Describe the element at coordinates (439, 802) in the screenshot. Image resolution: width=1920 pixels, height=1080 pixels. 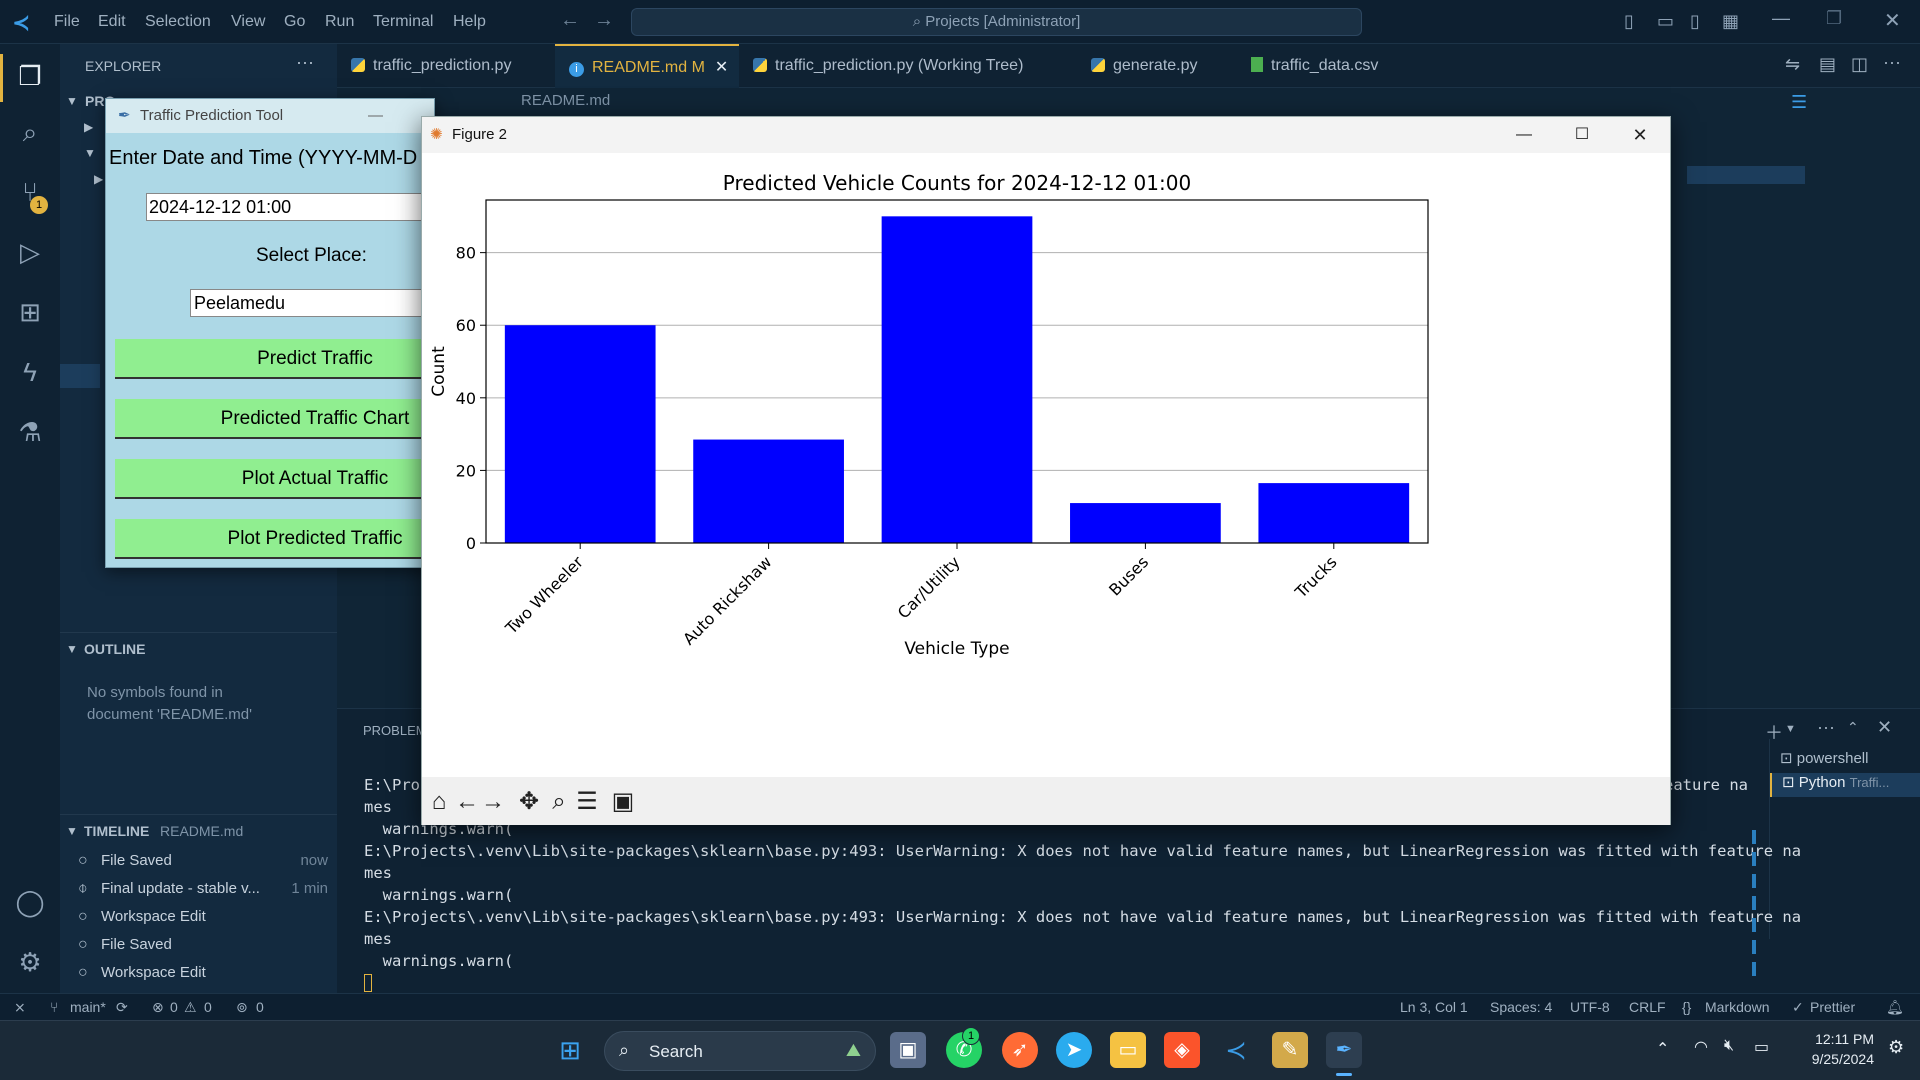
I see `home-icon: ⌂` at that location.